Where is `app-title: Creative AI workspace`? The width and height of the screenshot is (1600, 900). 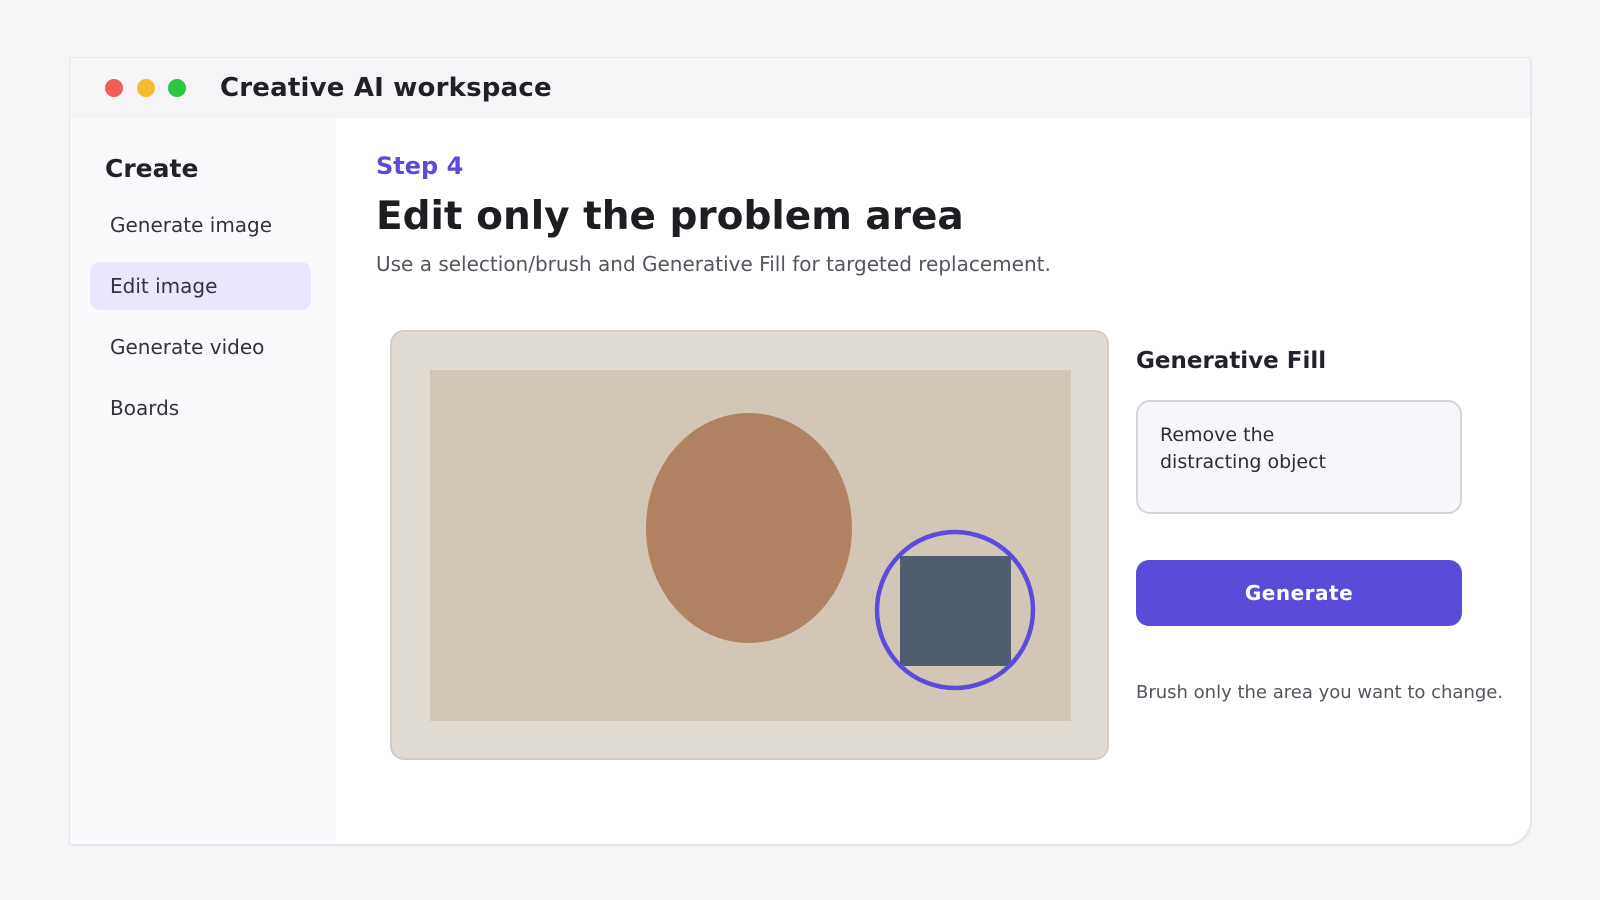 app-title: Creative AI workspace is located at coordinates (386, 88).